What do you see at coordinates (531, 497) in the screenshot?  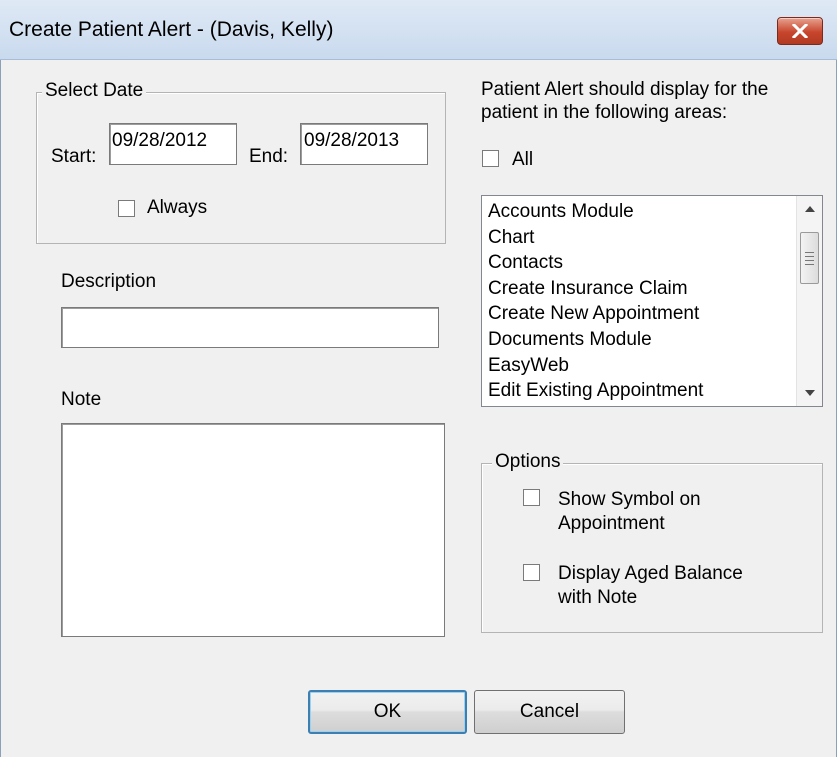 I see `show-symbol-checkbox` at bounding box center [531, 497].